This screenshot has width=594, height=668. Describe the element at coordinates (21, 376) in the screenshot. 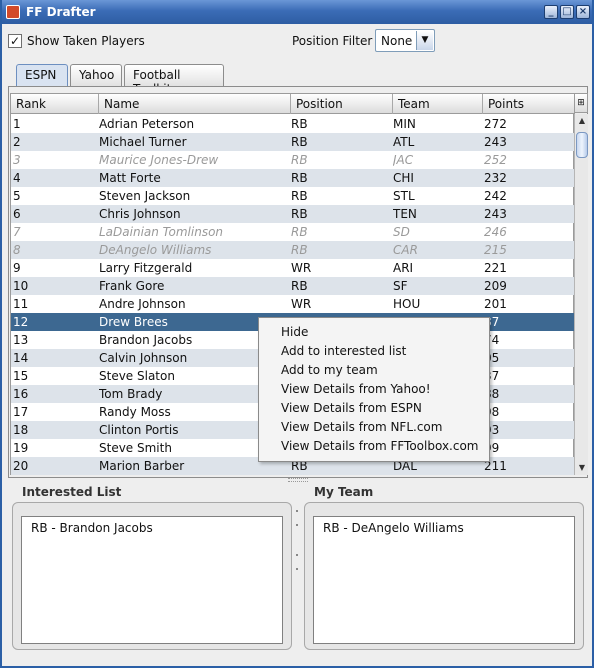

I see `cell-rank: 15` at that location.